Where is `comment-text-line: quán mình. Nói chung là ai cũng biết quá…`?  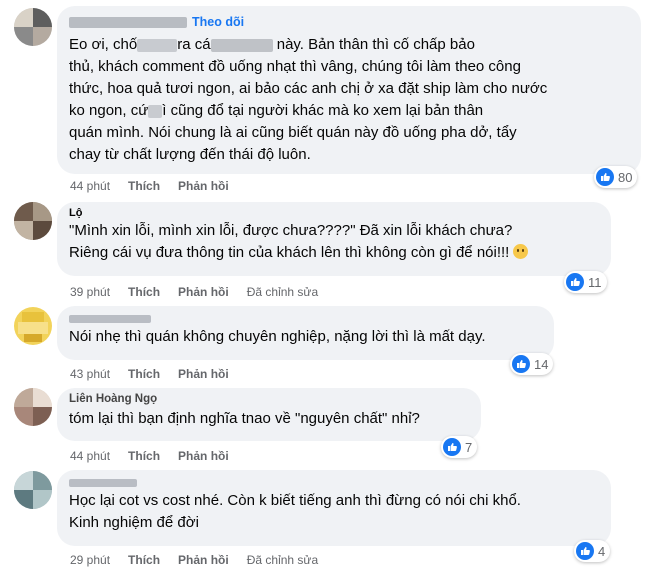 comment-text-line: quán mình. Nói chung là ai cũng biết quá… is located at coordinates (293, 132).